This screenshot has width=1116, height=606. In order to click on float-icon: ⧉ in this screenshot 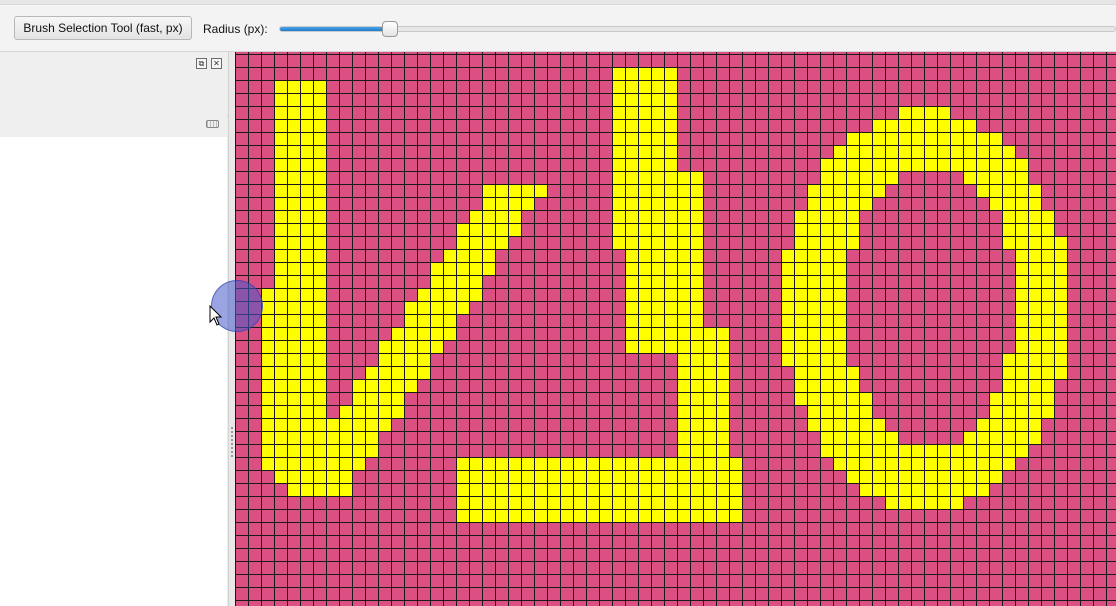, I will do `click(201, 63)`.